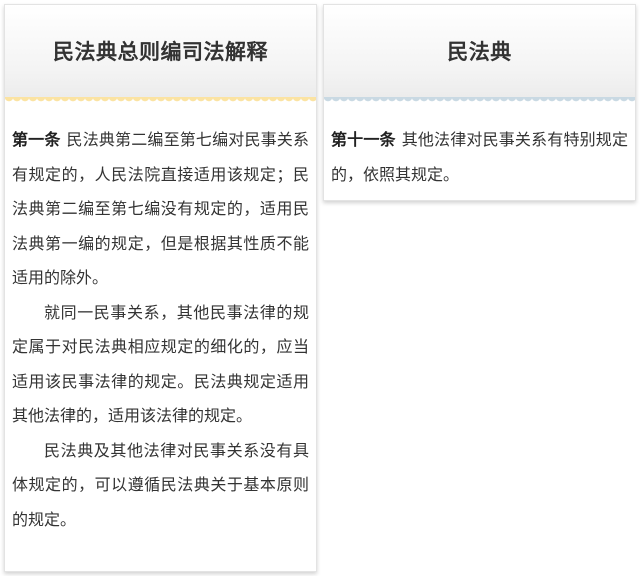  I want to click on article-paragraph-3: 民法典及其他法律对民事关系没有具体规定的，可以遵循民法典关于基本原则的规定。, so click(160, 484).